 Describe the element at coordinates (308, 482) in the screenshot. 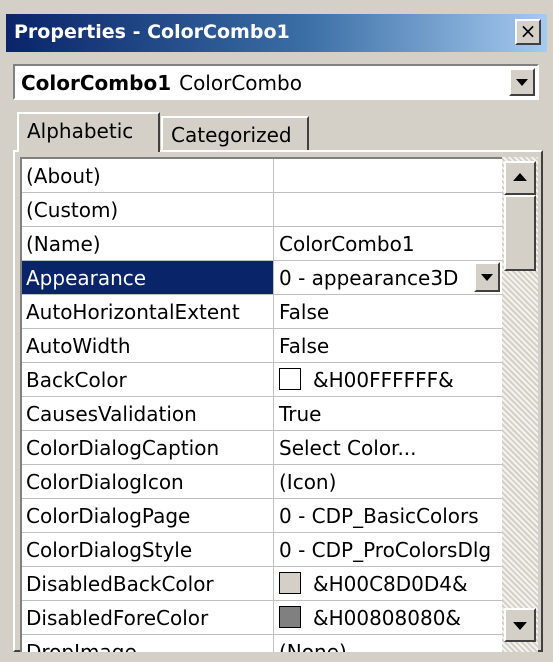

I see `property-value-text: (Icon)` at that location.